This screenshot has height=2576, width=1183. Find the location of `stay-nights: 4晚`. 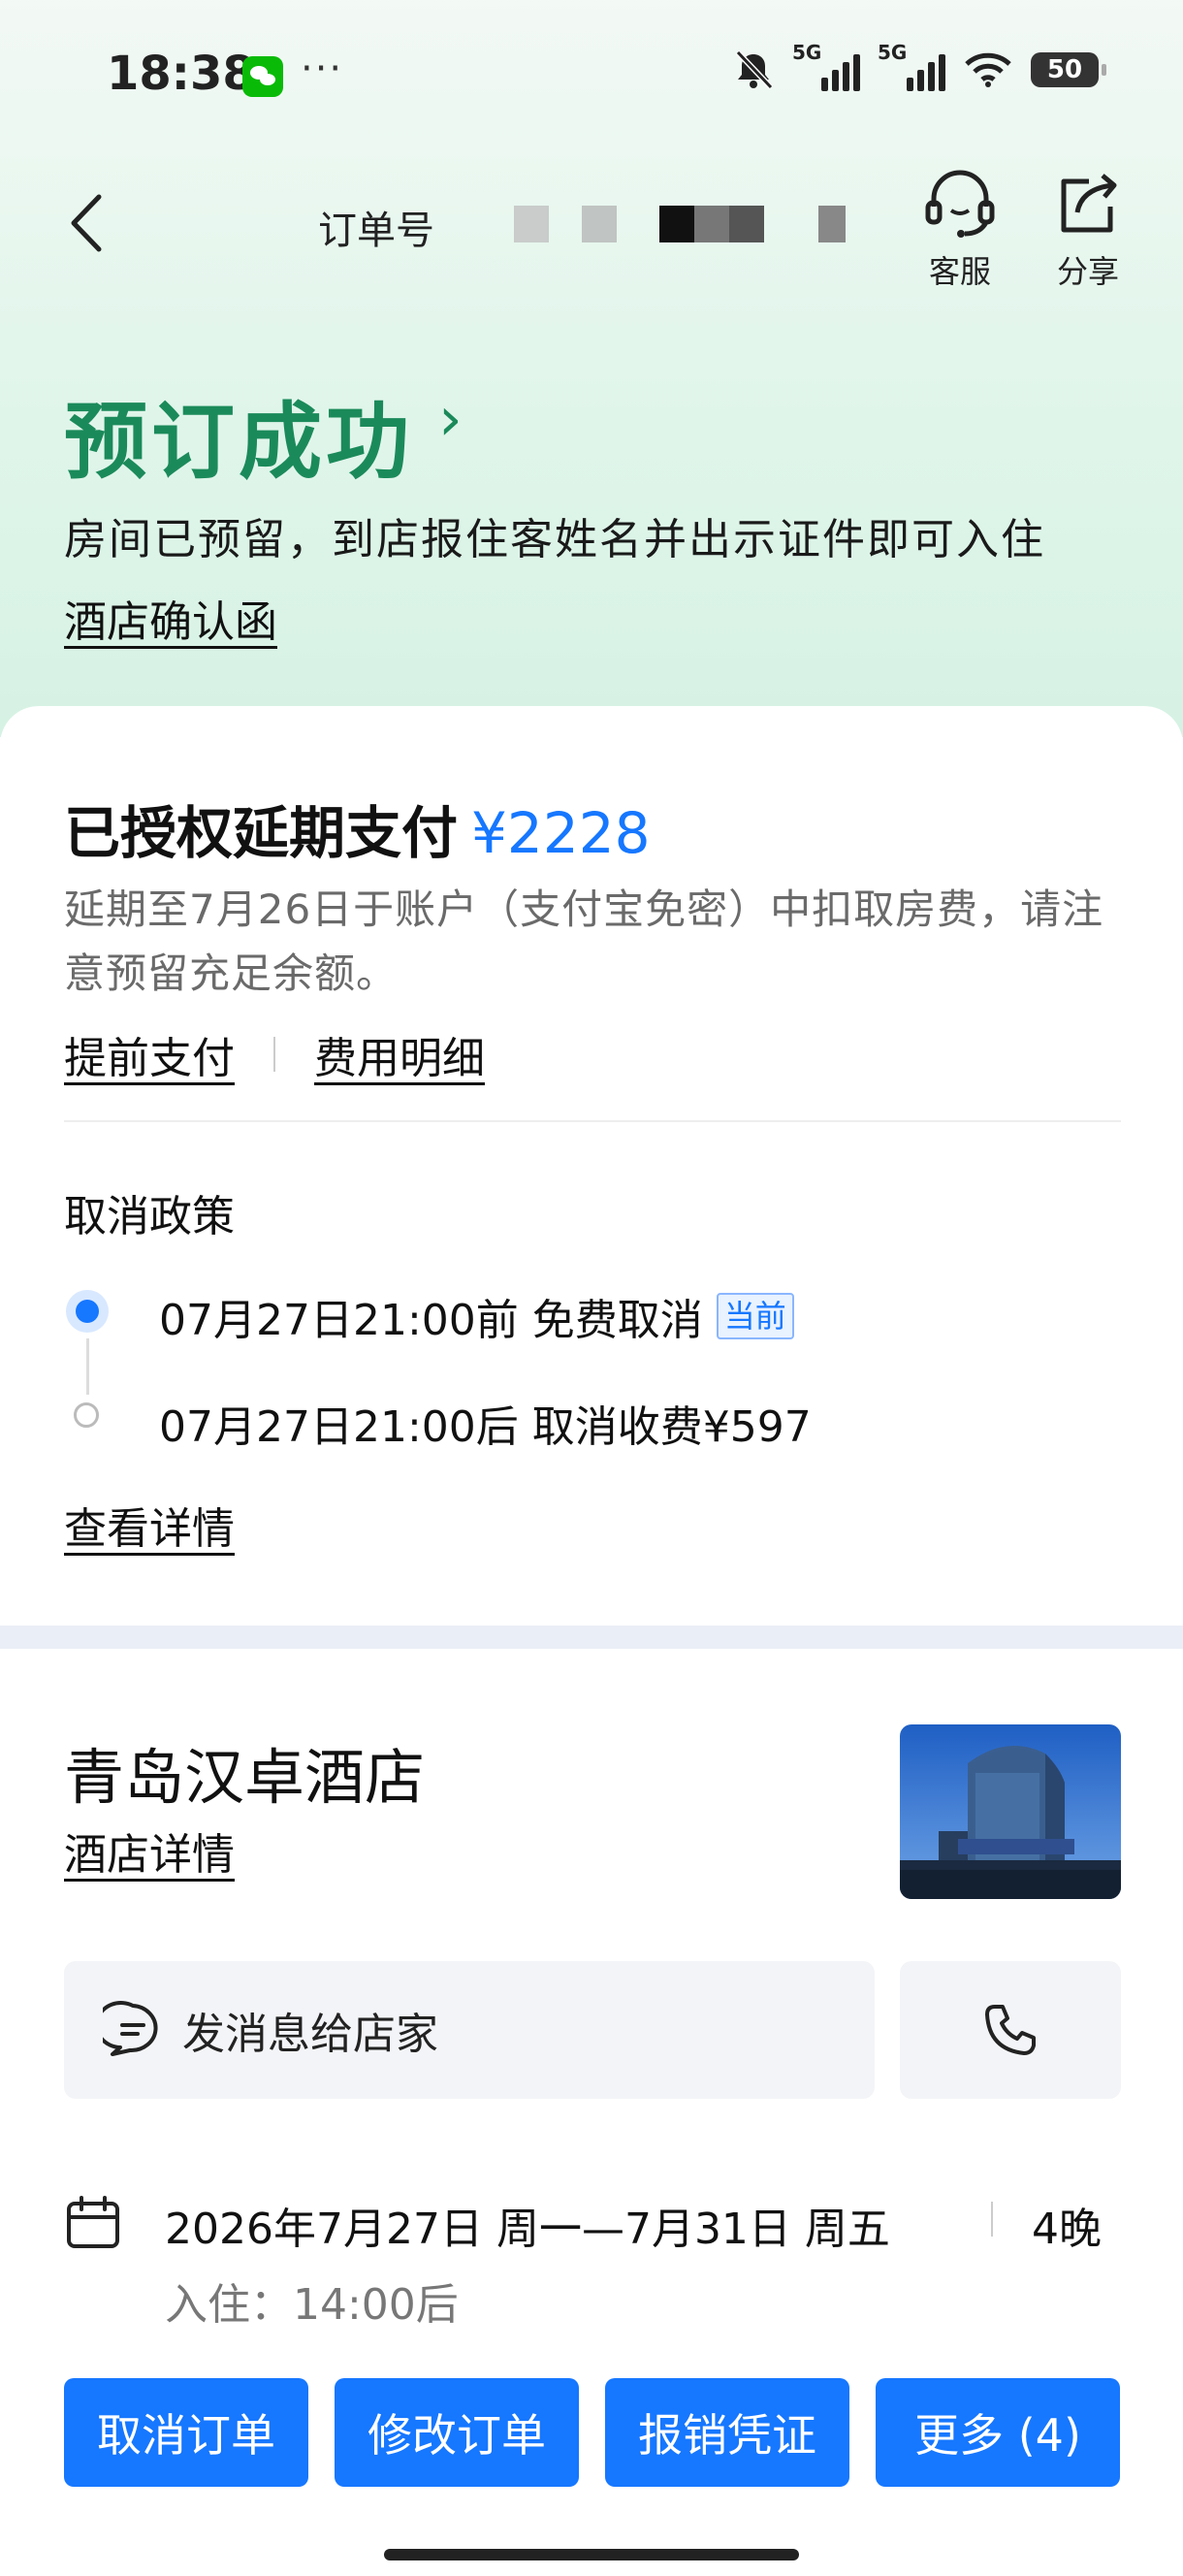

stay-nights: 4晚 is located at coordinates (1067, 2229).